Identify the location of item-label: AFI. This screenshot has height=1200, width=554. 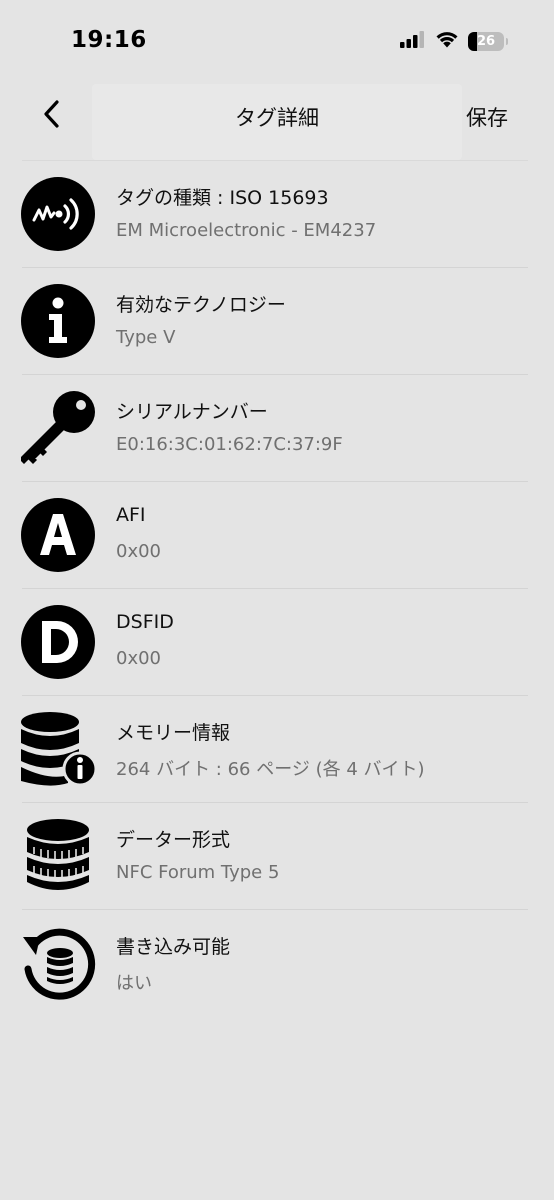
(131, 515).